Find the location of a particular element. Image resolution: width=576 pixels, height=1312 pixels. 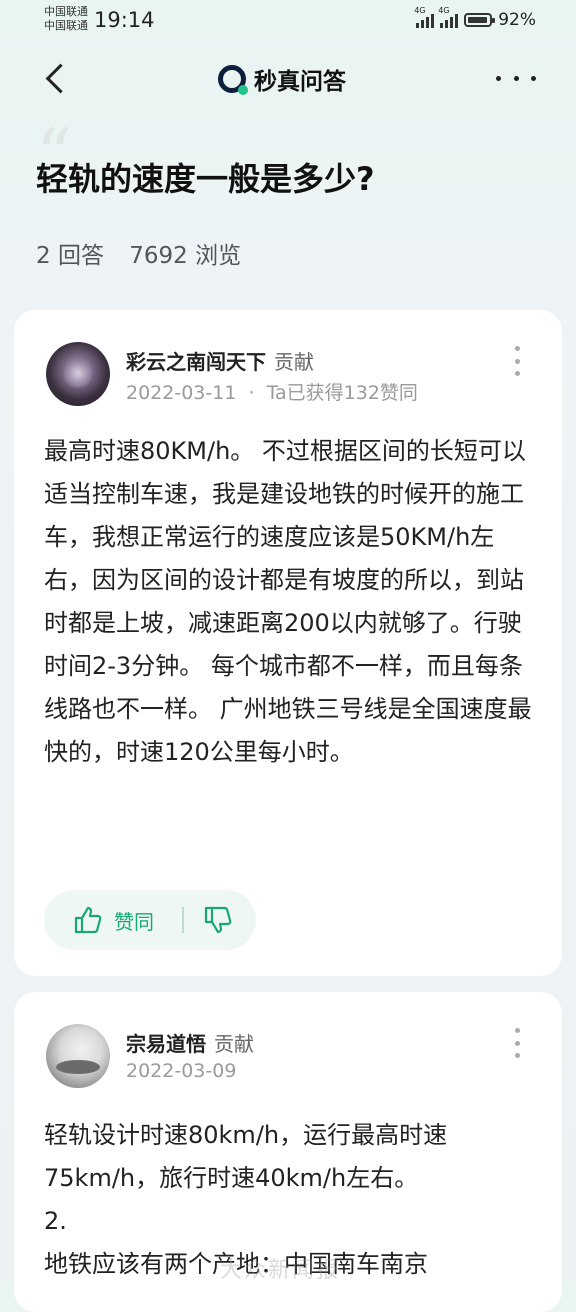

like-label: 赞同 is located at coordinates (134, 921).